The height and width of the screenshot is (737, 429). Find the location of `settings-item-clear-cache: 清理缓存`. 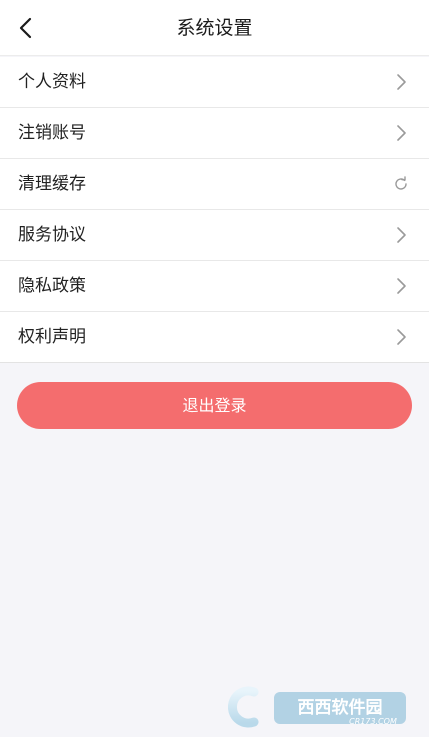

settings-item-clear-cache: 清理缓存 is located at coordinates (214, 184).